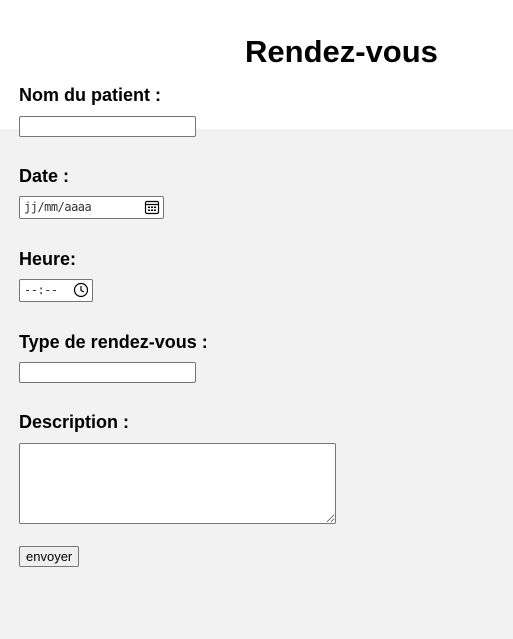  What do you see at coordinates (81, 290) in the screenshot?
I see `clock-icon` at bounding box center [81, 290].